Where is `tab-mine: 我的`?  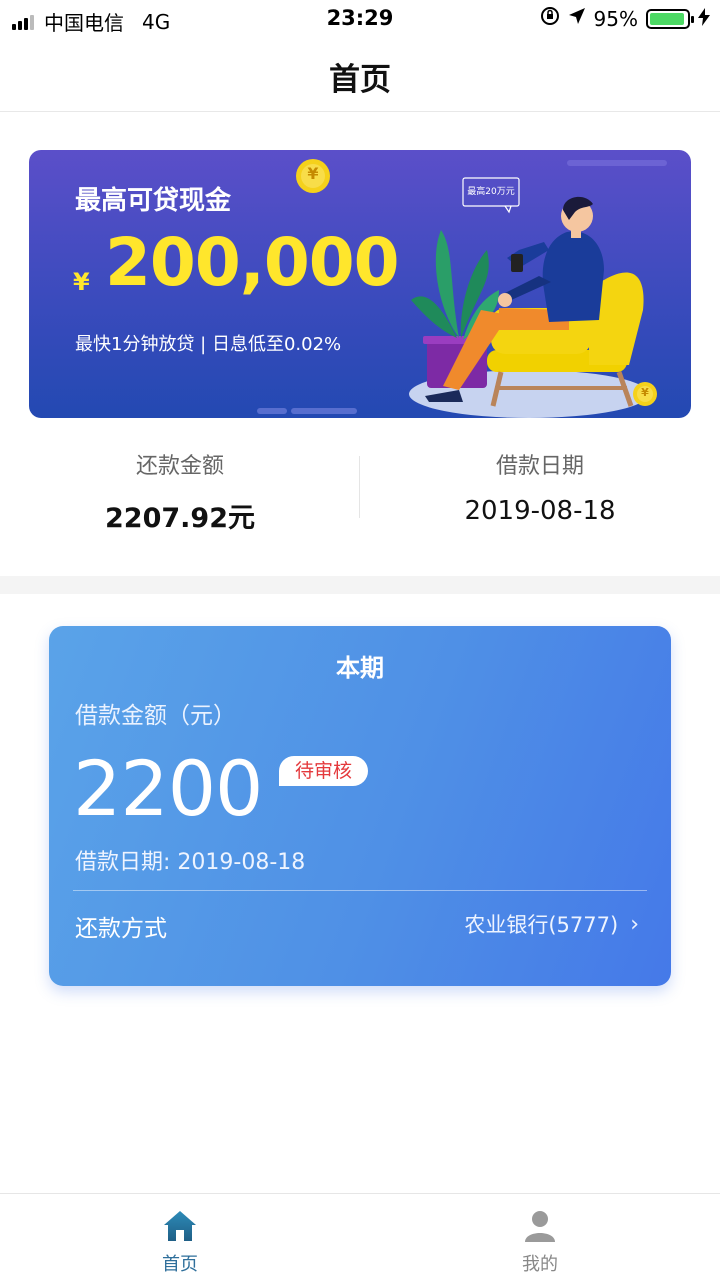 tab-mine: 我的 is located at coordinates (540, 1242).